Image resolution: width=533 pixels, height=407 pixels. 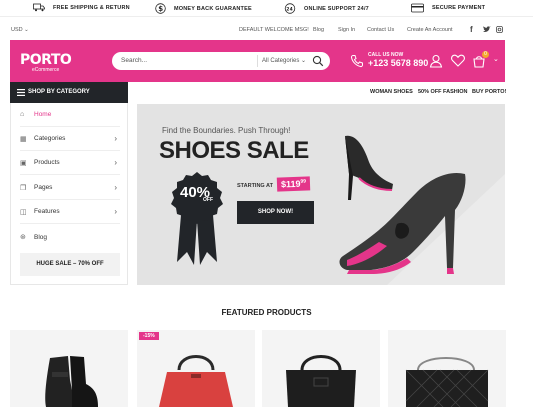 I want to click on heart-icon, so click(x=458, y=60).